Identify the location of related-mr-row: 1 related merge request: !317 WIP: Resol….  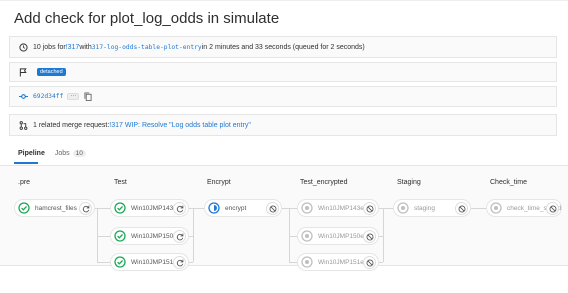
(283, 125).